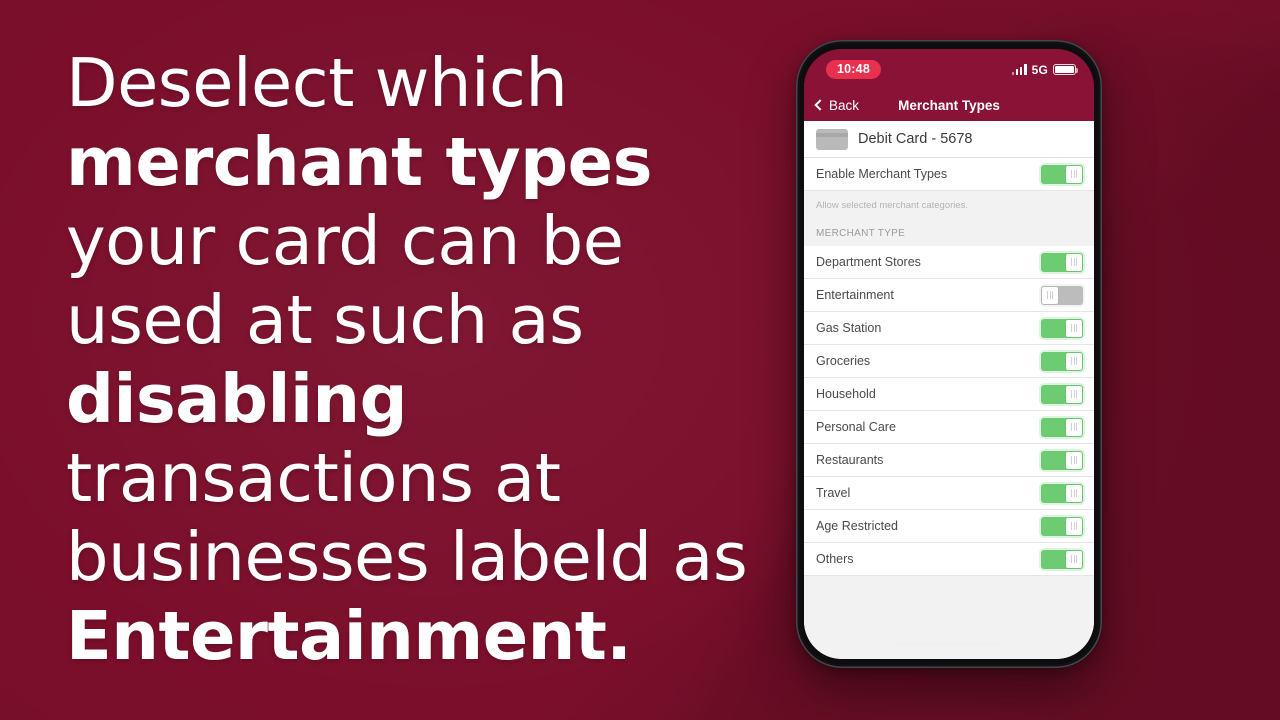  What do you see at coordinates (949, 493) in the screenshot?
I see `merchant-type-row: Travel` at bounding box center [949, 493].